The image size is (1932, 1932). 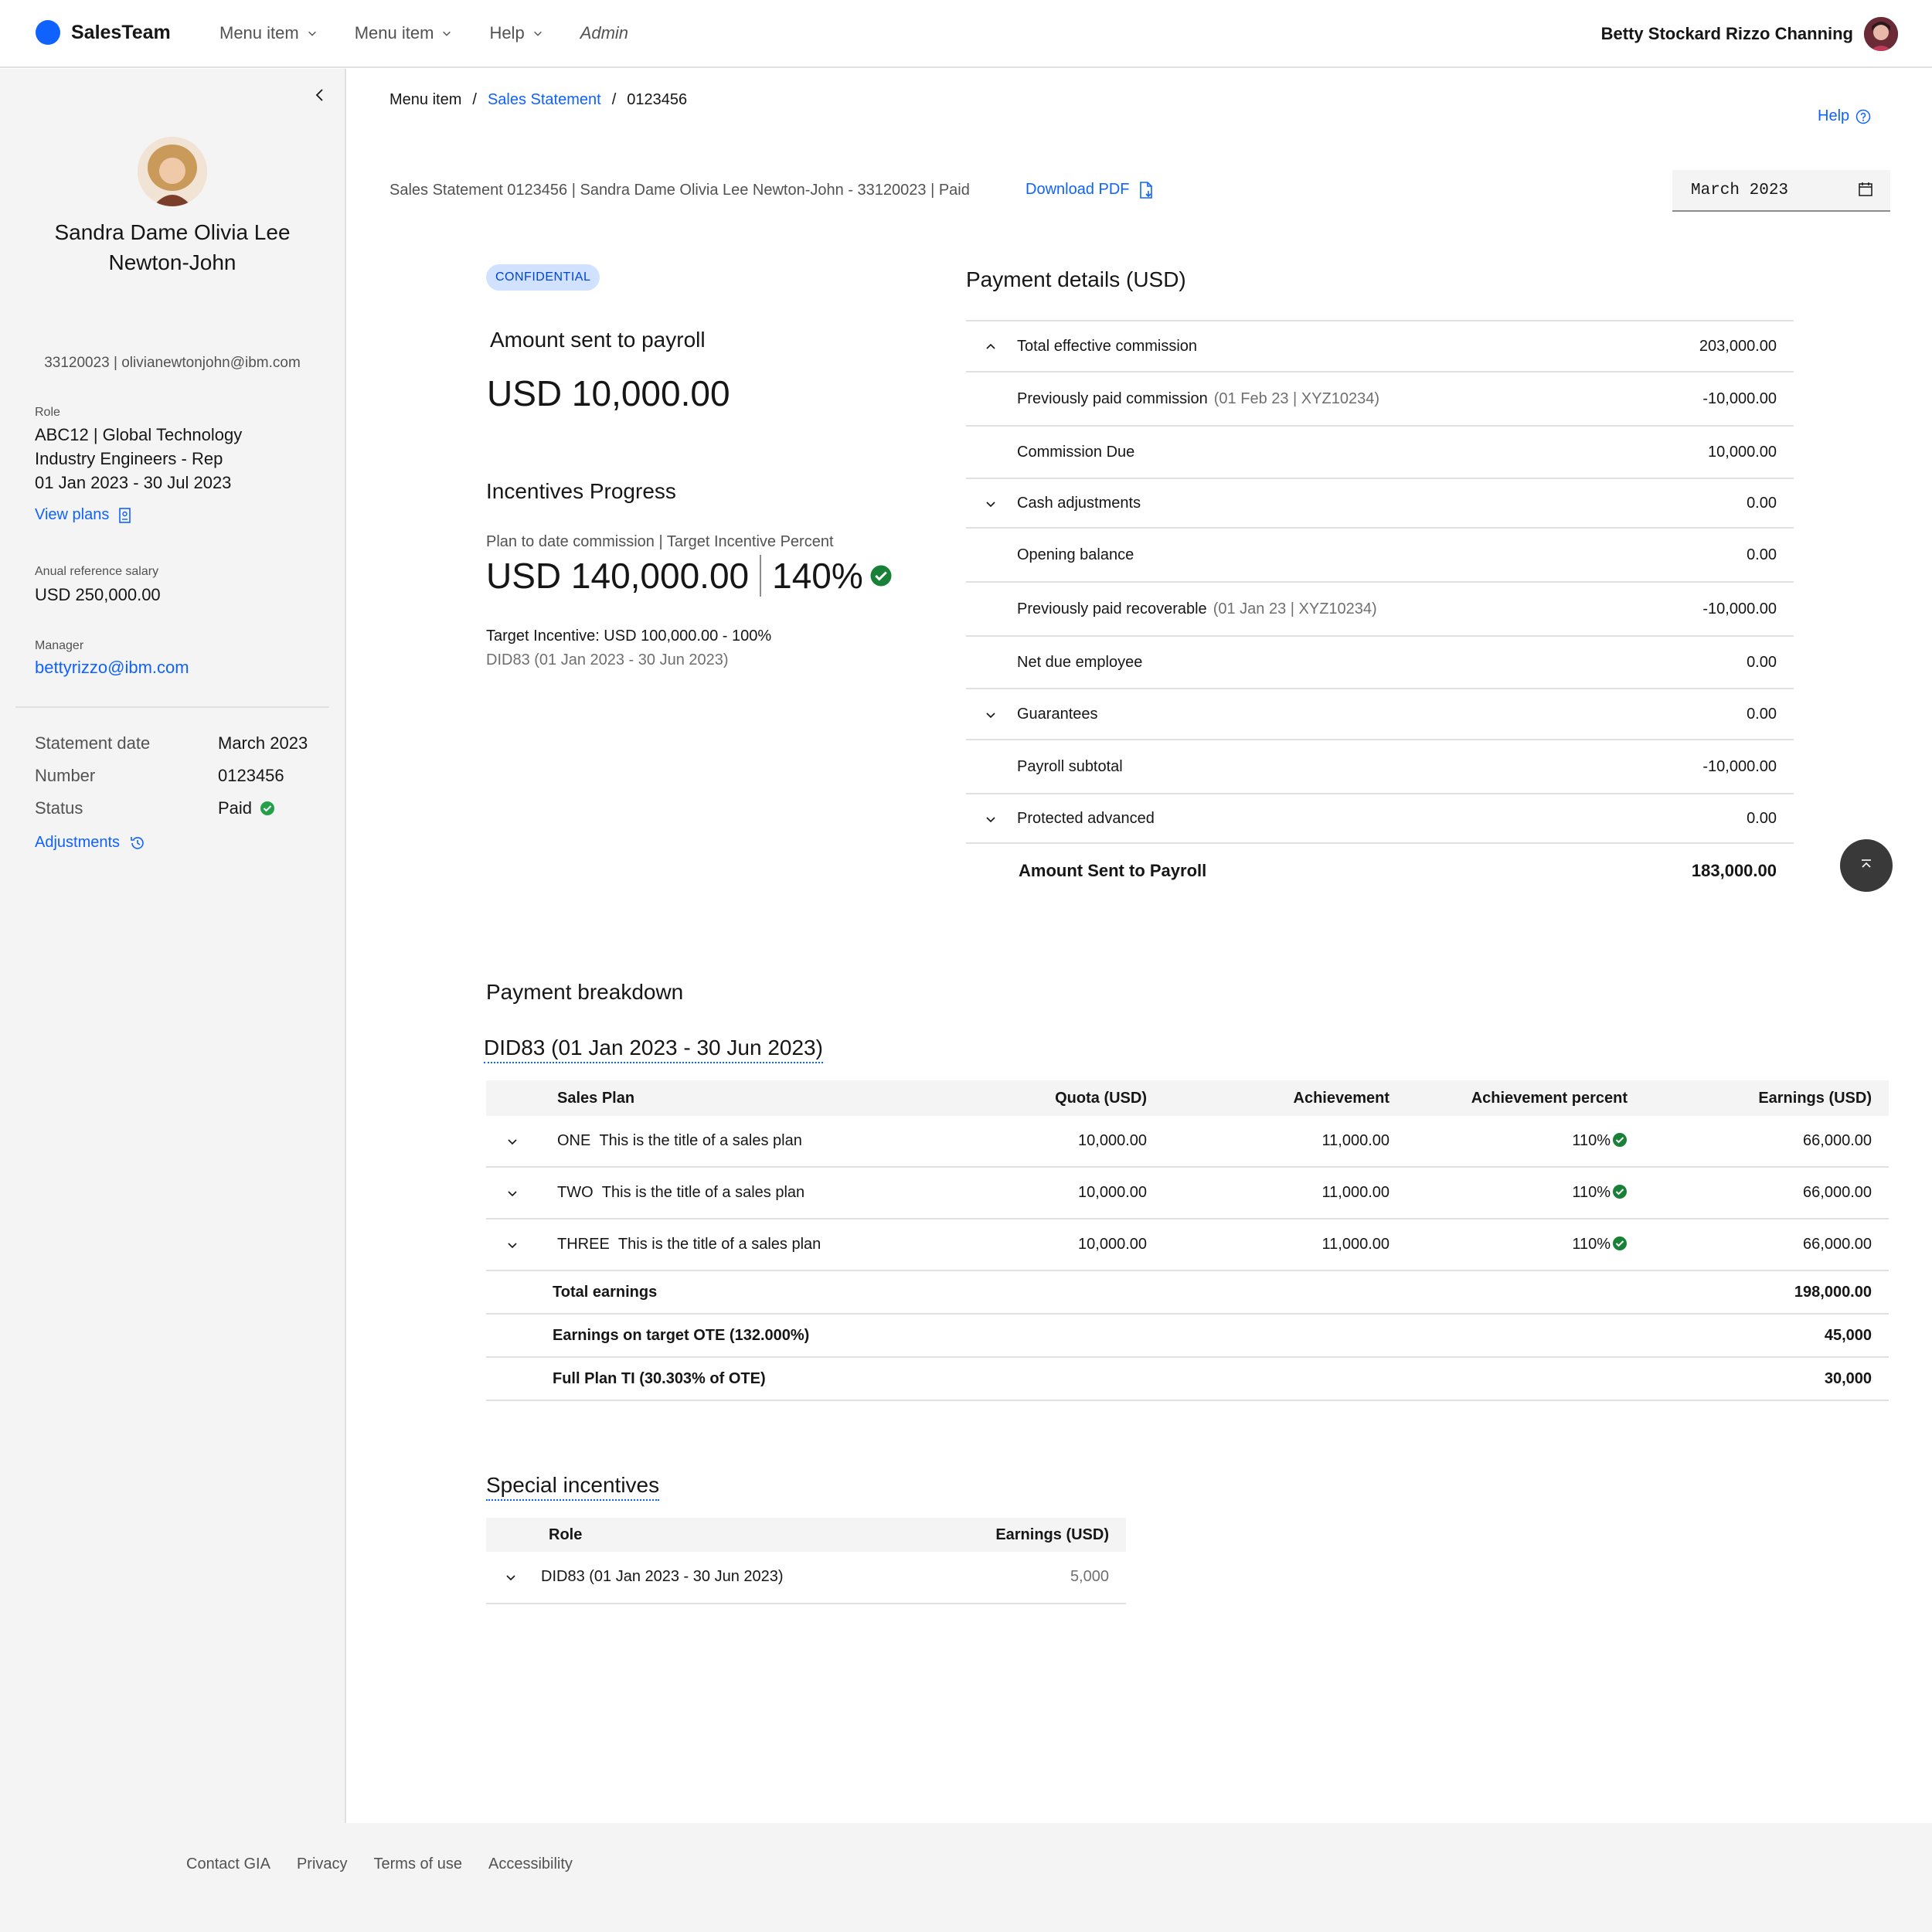 I want to click on user-menu: Betty Stockard Rizzo Channing, so click(x=1750, y=34).